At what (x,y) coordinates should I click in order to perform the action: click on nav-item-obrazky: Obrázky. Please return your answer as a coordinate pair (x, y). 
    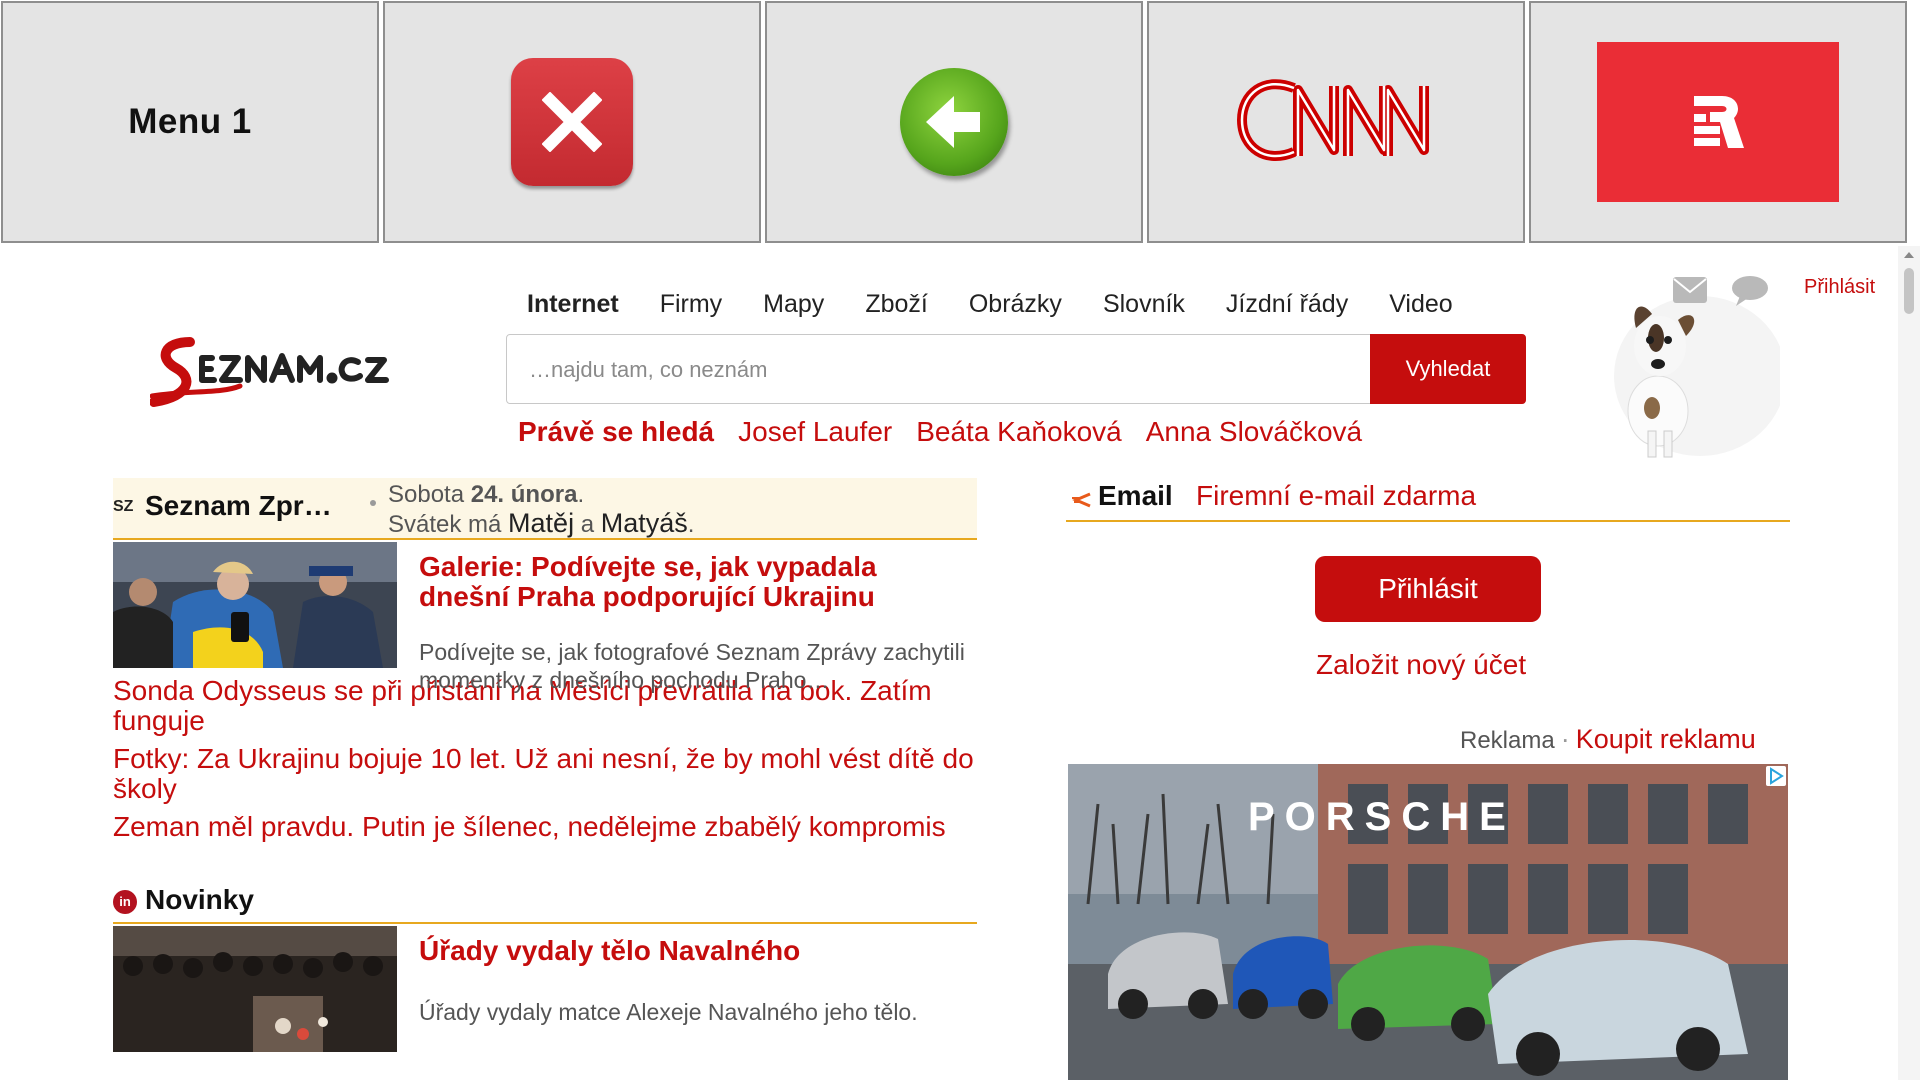
    Looking at the image, I should click on (1015, 304).